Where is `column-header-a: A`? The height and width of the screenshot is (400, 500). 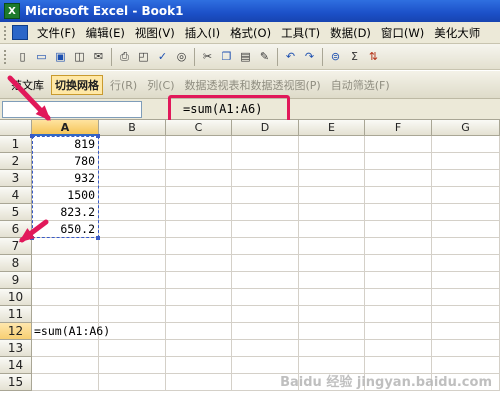 column-header-a: A is located at coordinates (65, 128).